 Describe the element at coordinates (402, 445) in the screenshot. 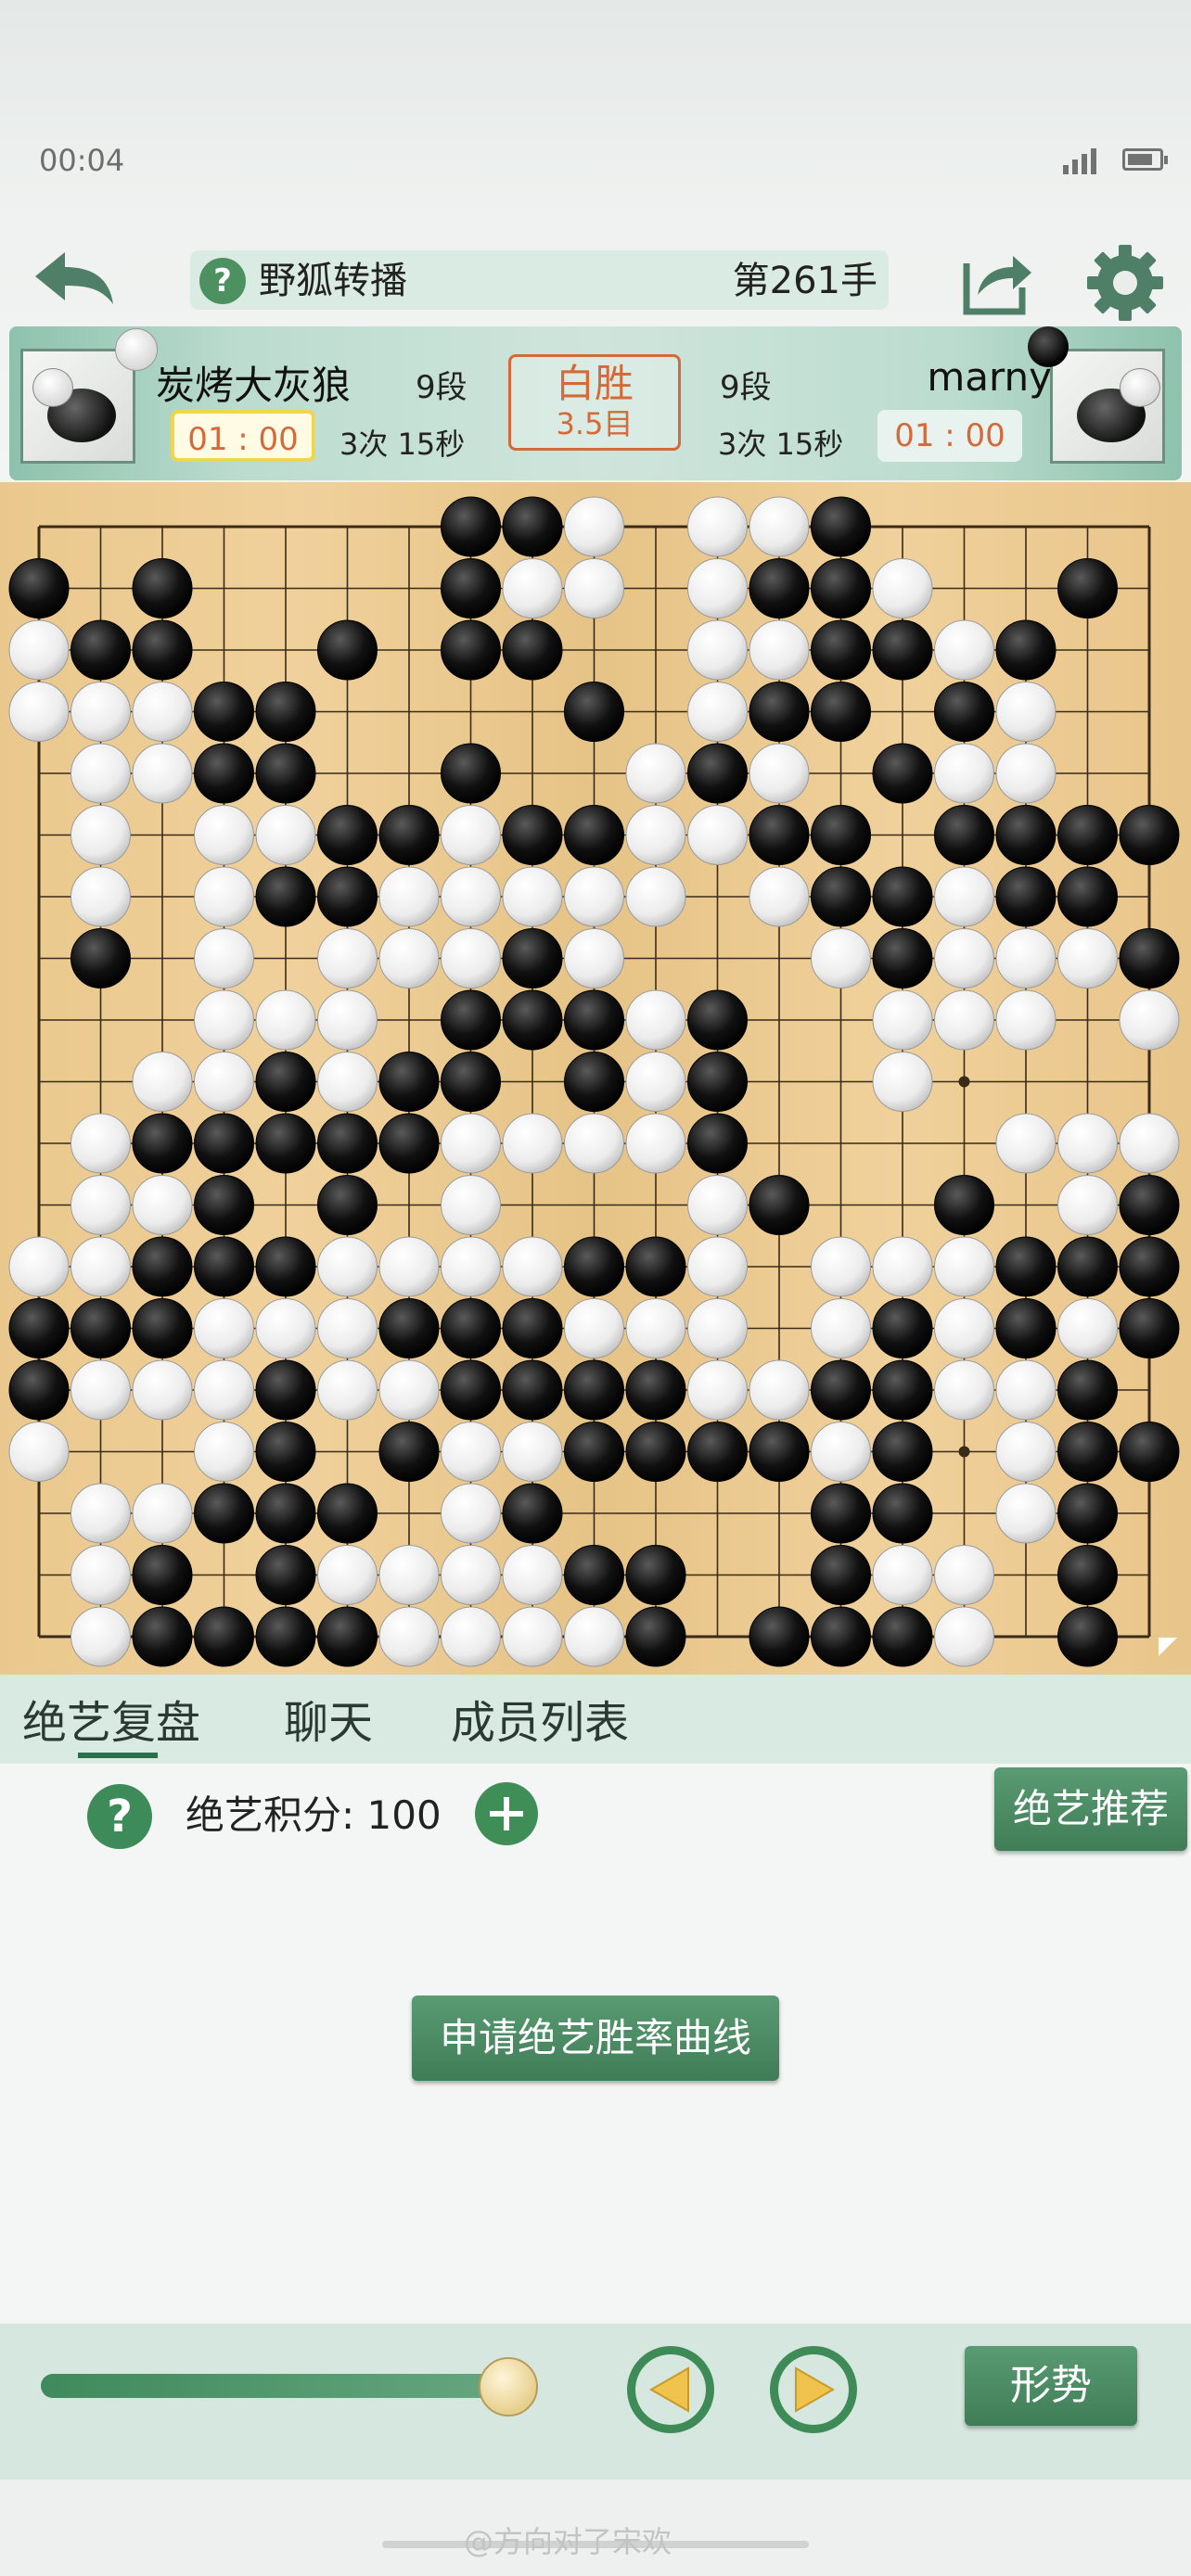

I see `black-player-byoyomi: 3次 15秒` at that location.